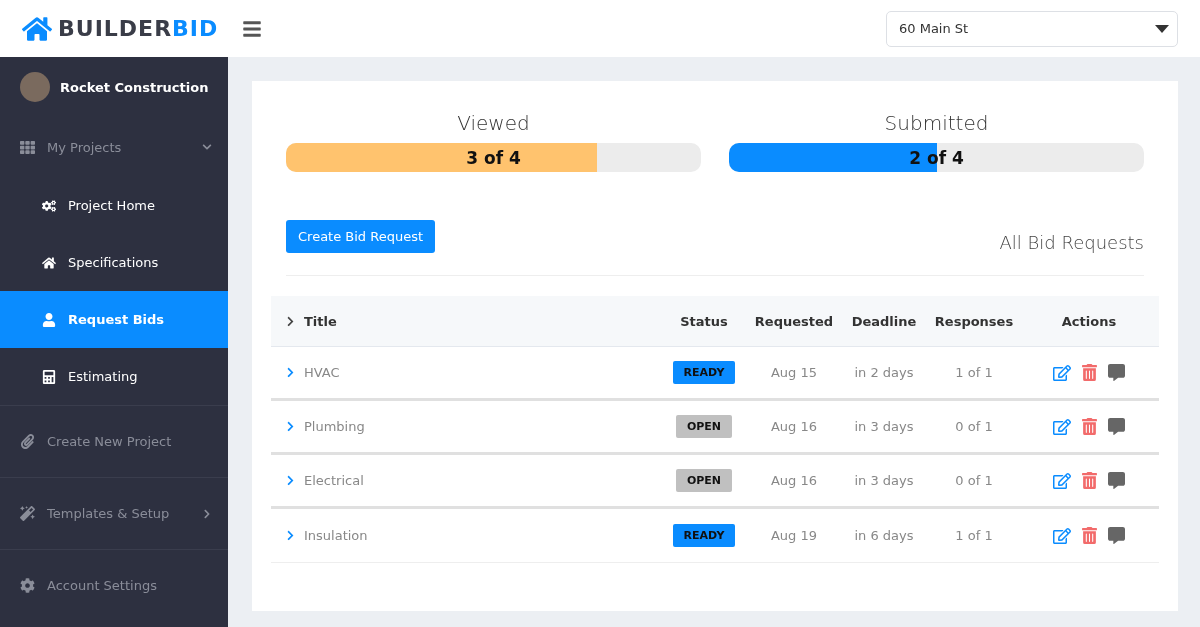 The height and width of the screenshot is (627, 1200). What do you see at coordinates (114, 319) in the screenshot?
I see `sidebar-subitem: Request Bids` at bounding box center [114, 319].